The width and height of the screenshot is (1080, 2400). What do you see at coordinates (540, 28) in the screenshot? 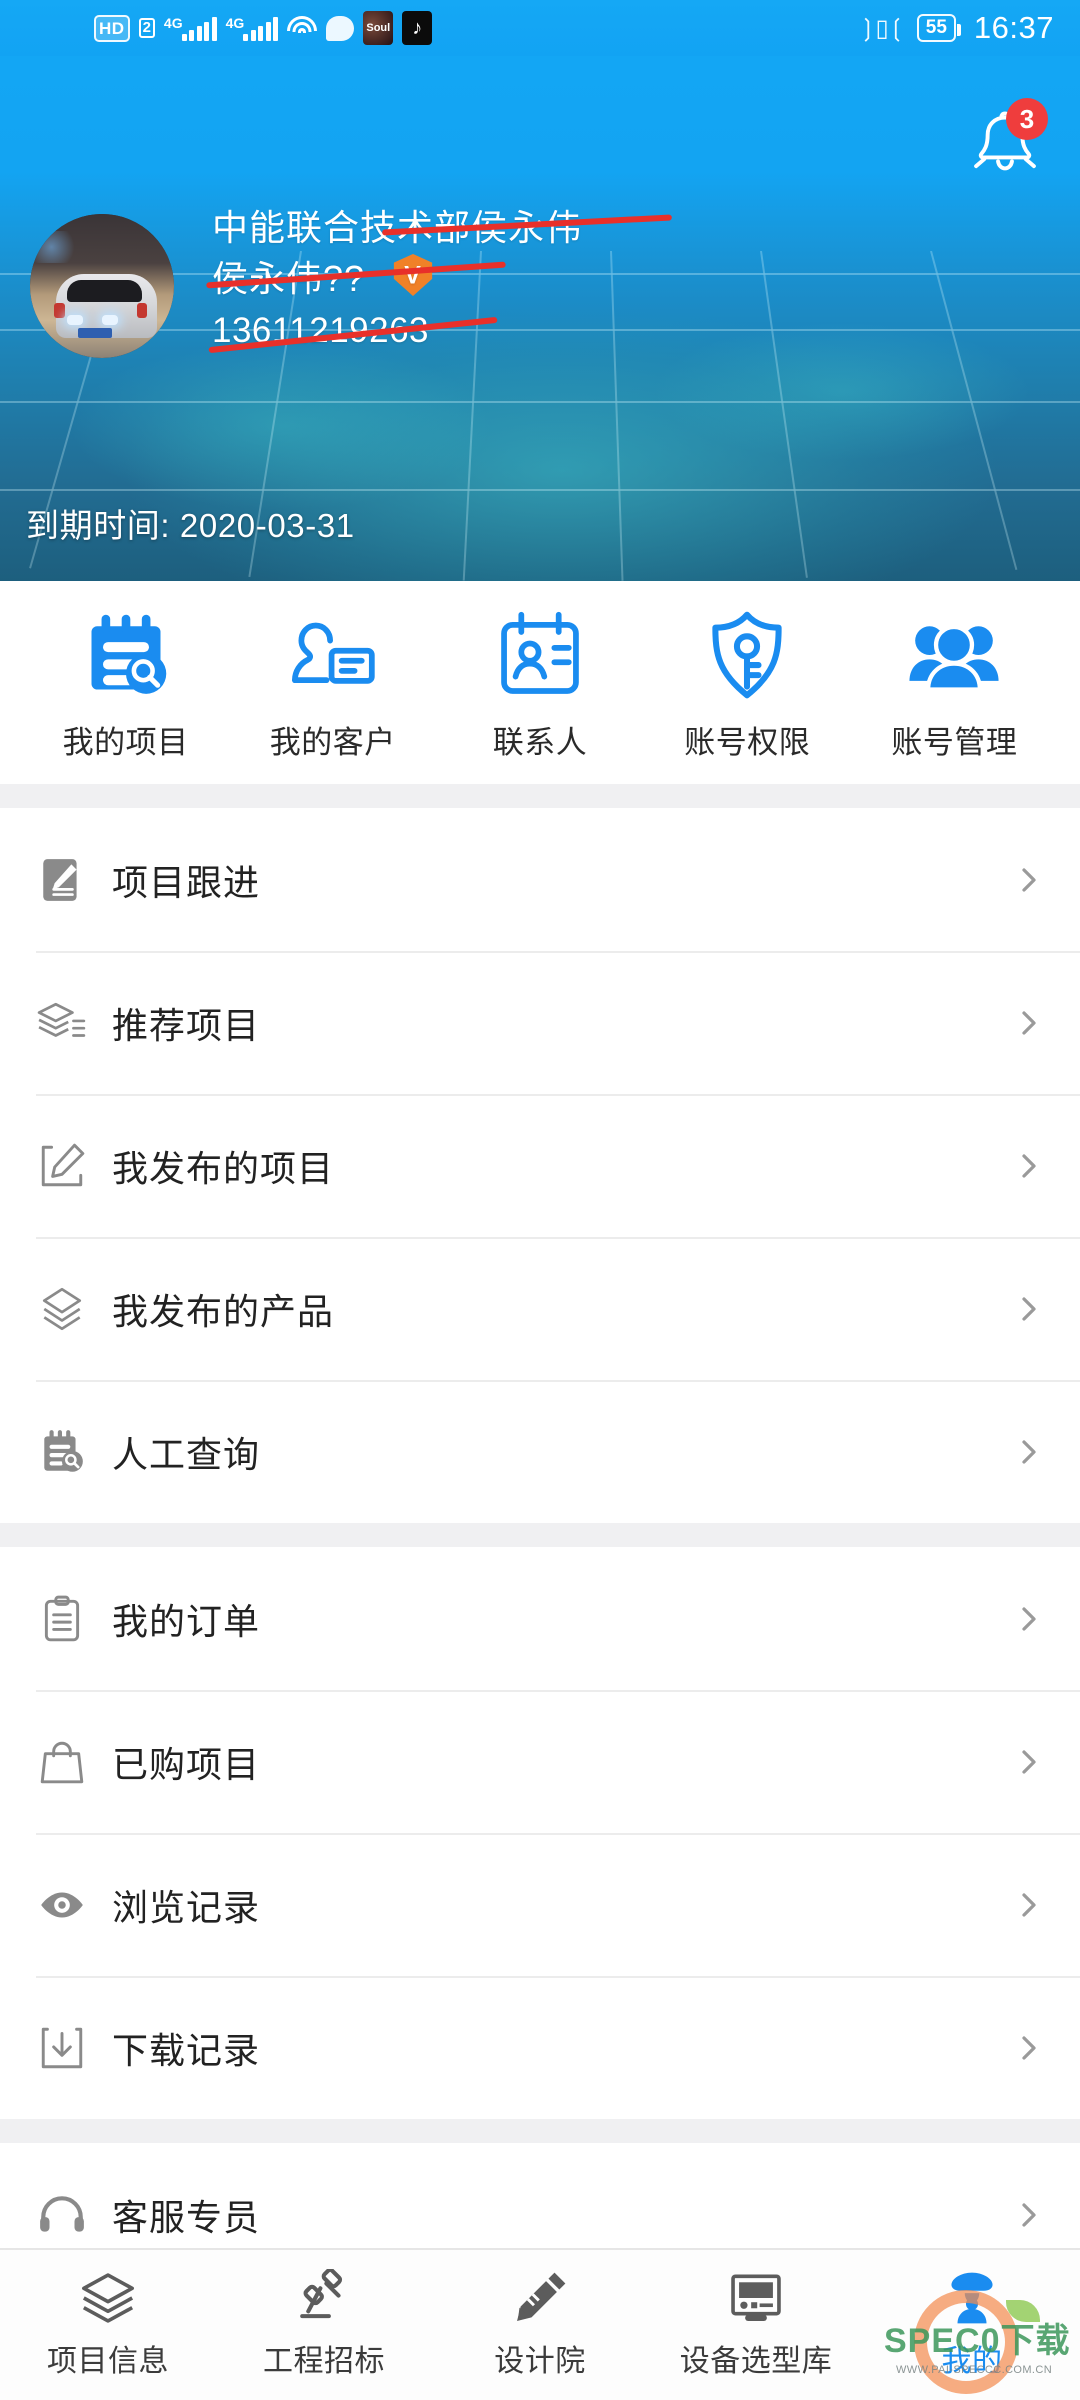
I see `status-bar: HD 2 4G 4G Soul ♪ ❳▯❲ 55 16:37` at bounding box center [540, 28].